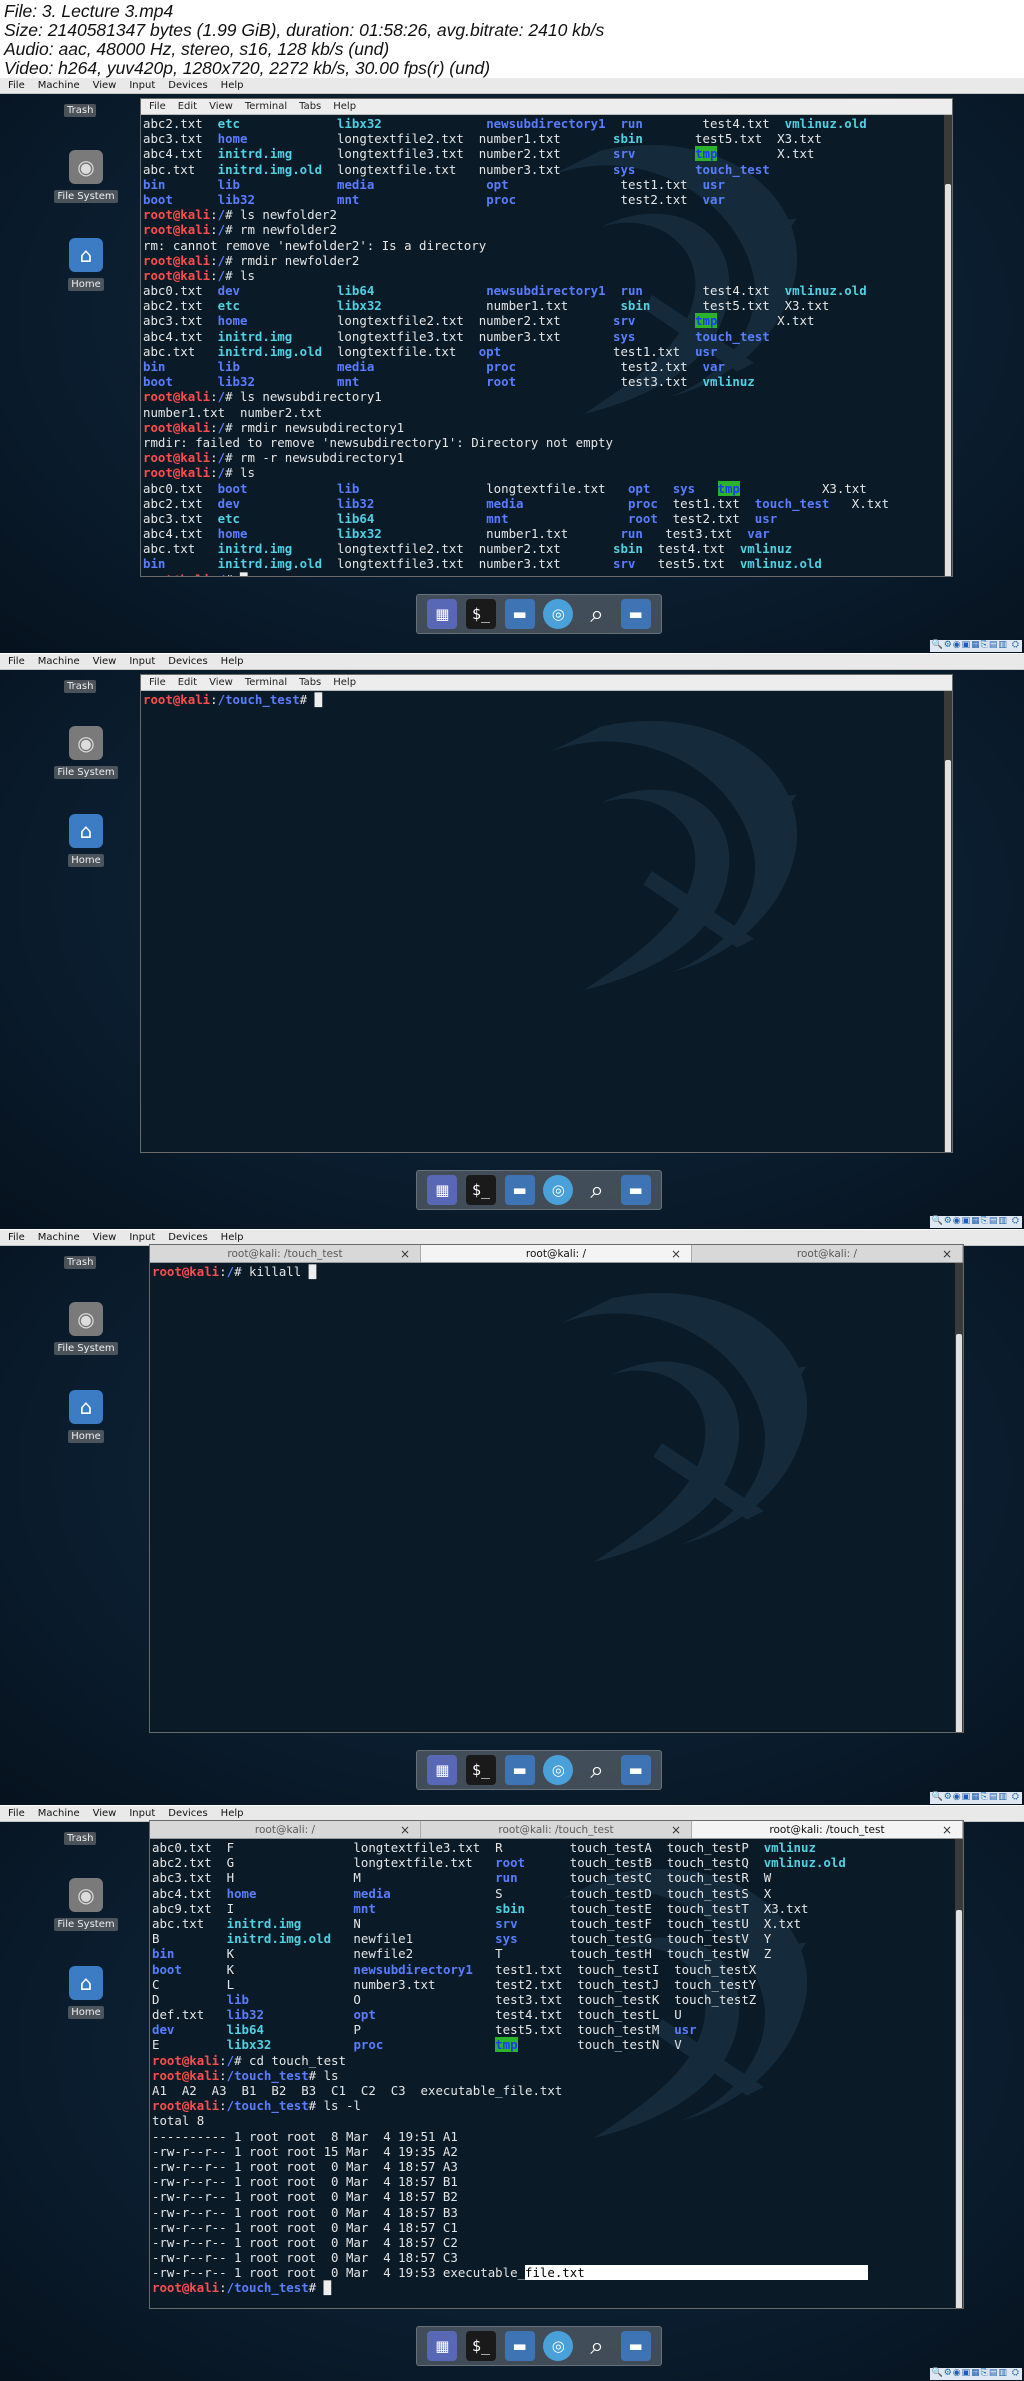  What do you see at coordinates (245, 2075) in the screenshot?
I see `terminal-line: root@kali:/touch_test# ls` at bounding box center [245, 2075].